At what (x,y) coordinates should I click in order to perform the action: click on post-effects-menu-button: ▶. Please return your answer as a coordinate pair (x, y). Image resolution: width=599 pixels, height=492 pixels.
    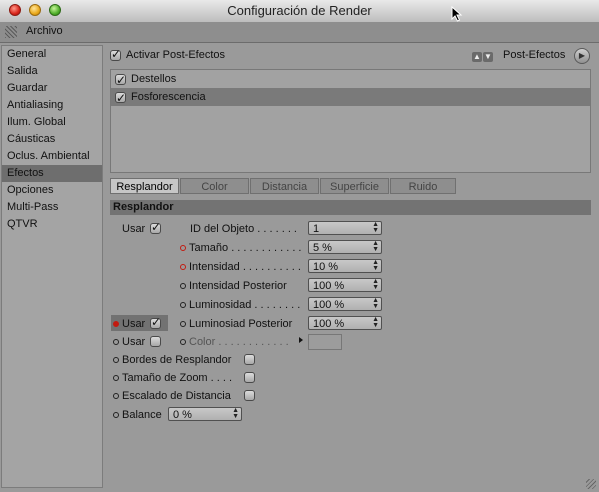
    Looking at the image, I should click on (582, 56).